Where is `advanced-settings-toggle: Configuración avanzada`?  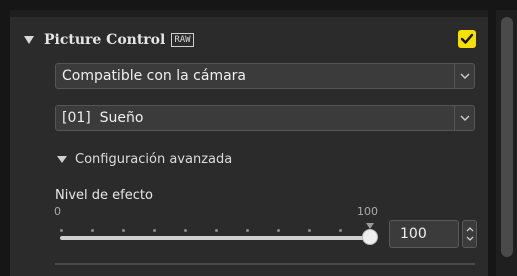
advanced-settings-toggle: Configuración avanzada is located at coordinates (144, 159).